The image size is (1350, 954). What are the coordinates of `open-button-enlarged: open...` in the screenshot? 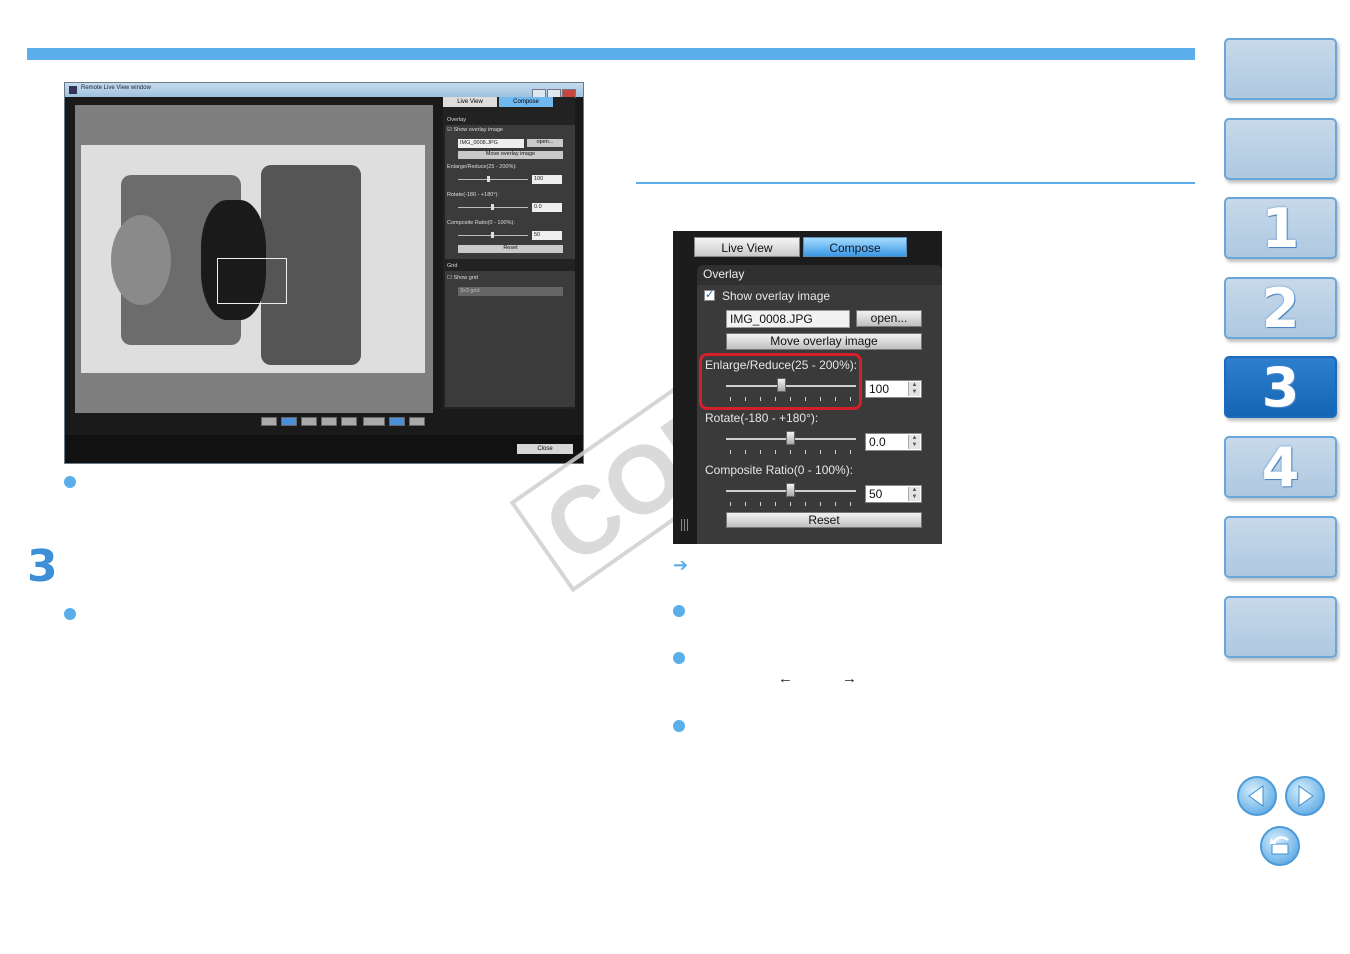 It's located at (889, 318).